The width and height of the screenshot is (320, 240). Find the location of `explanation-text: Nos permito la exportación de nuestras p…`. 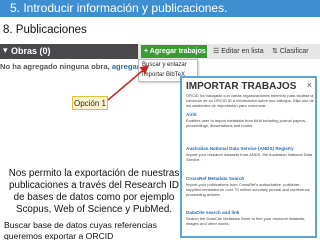

explanation-text: Nos permito la exportación de nuestras p… is located at coordinates (94, 191).